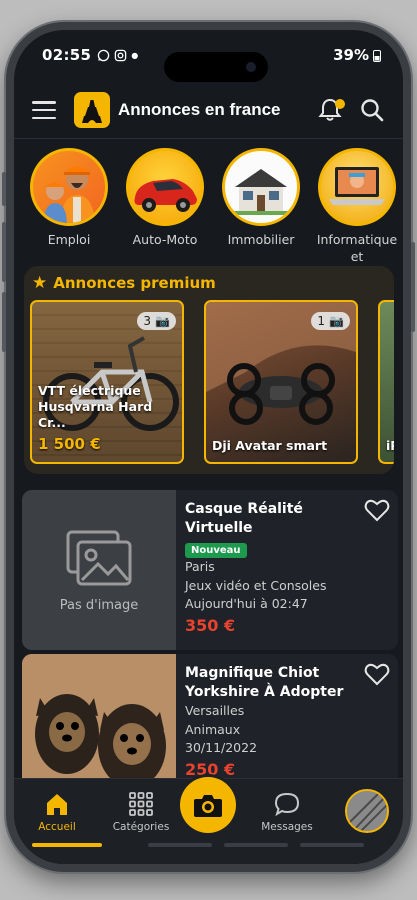 The width and height of the screenshot is (417, 900). Describe the element at coordinates (141, 804) in the screenshot. I see `grid-icon` at that location.